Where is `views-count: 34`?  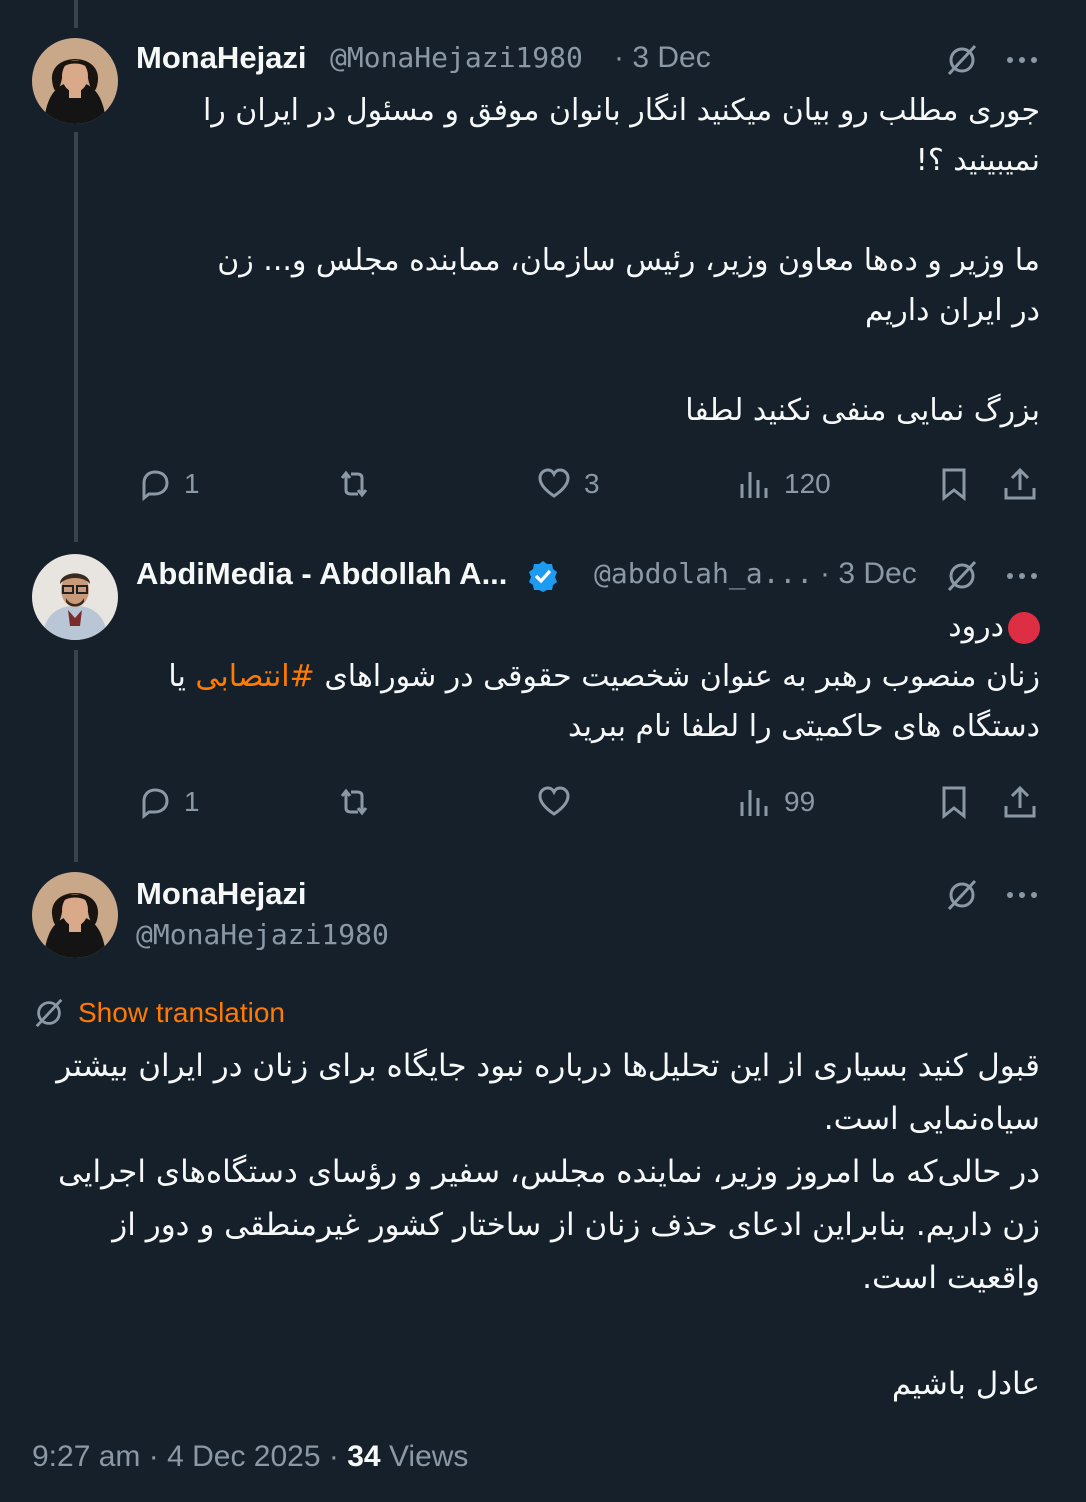
views-count: 34 is located at coordinates (364, 1456).